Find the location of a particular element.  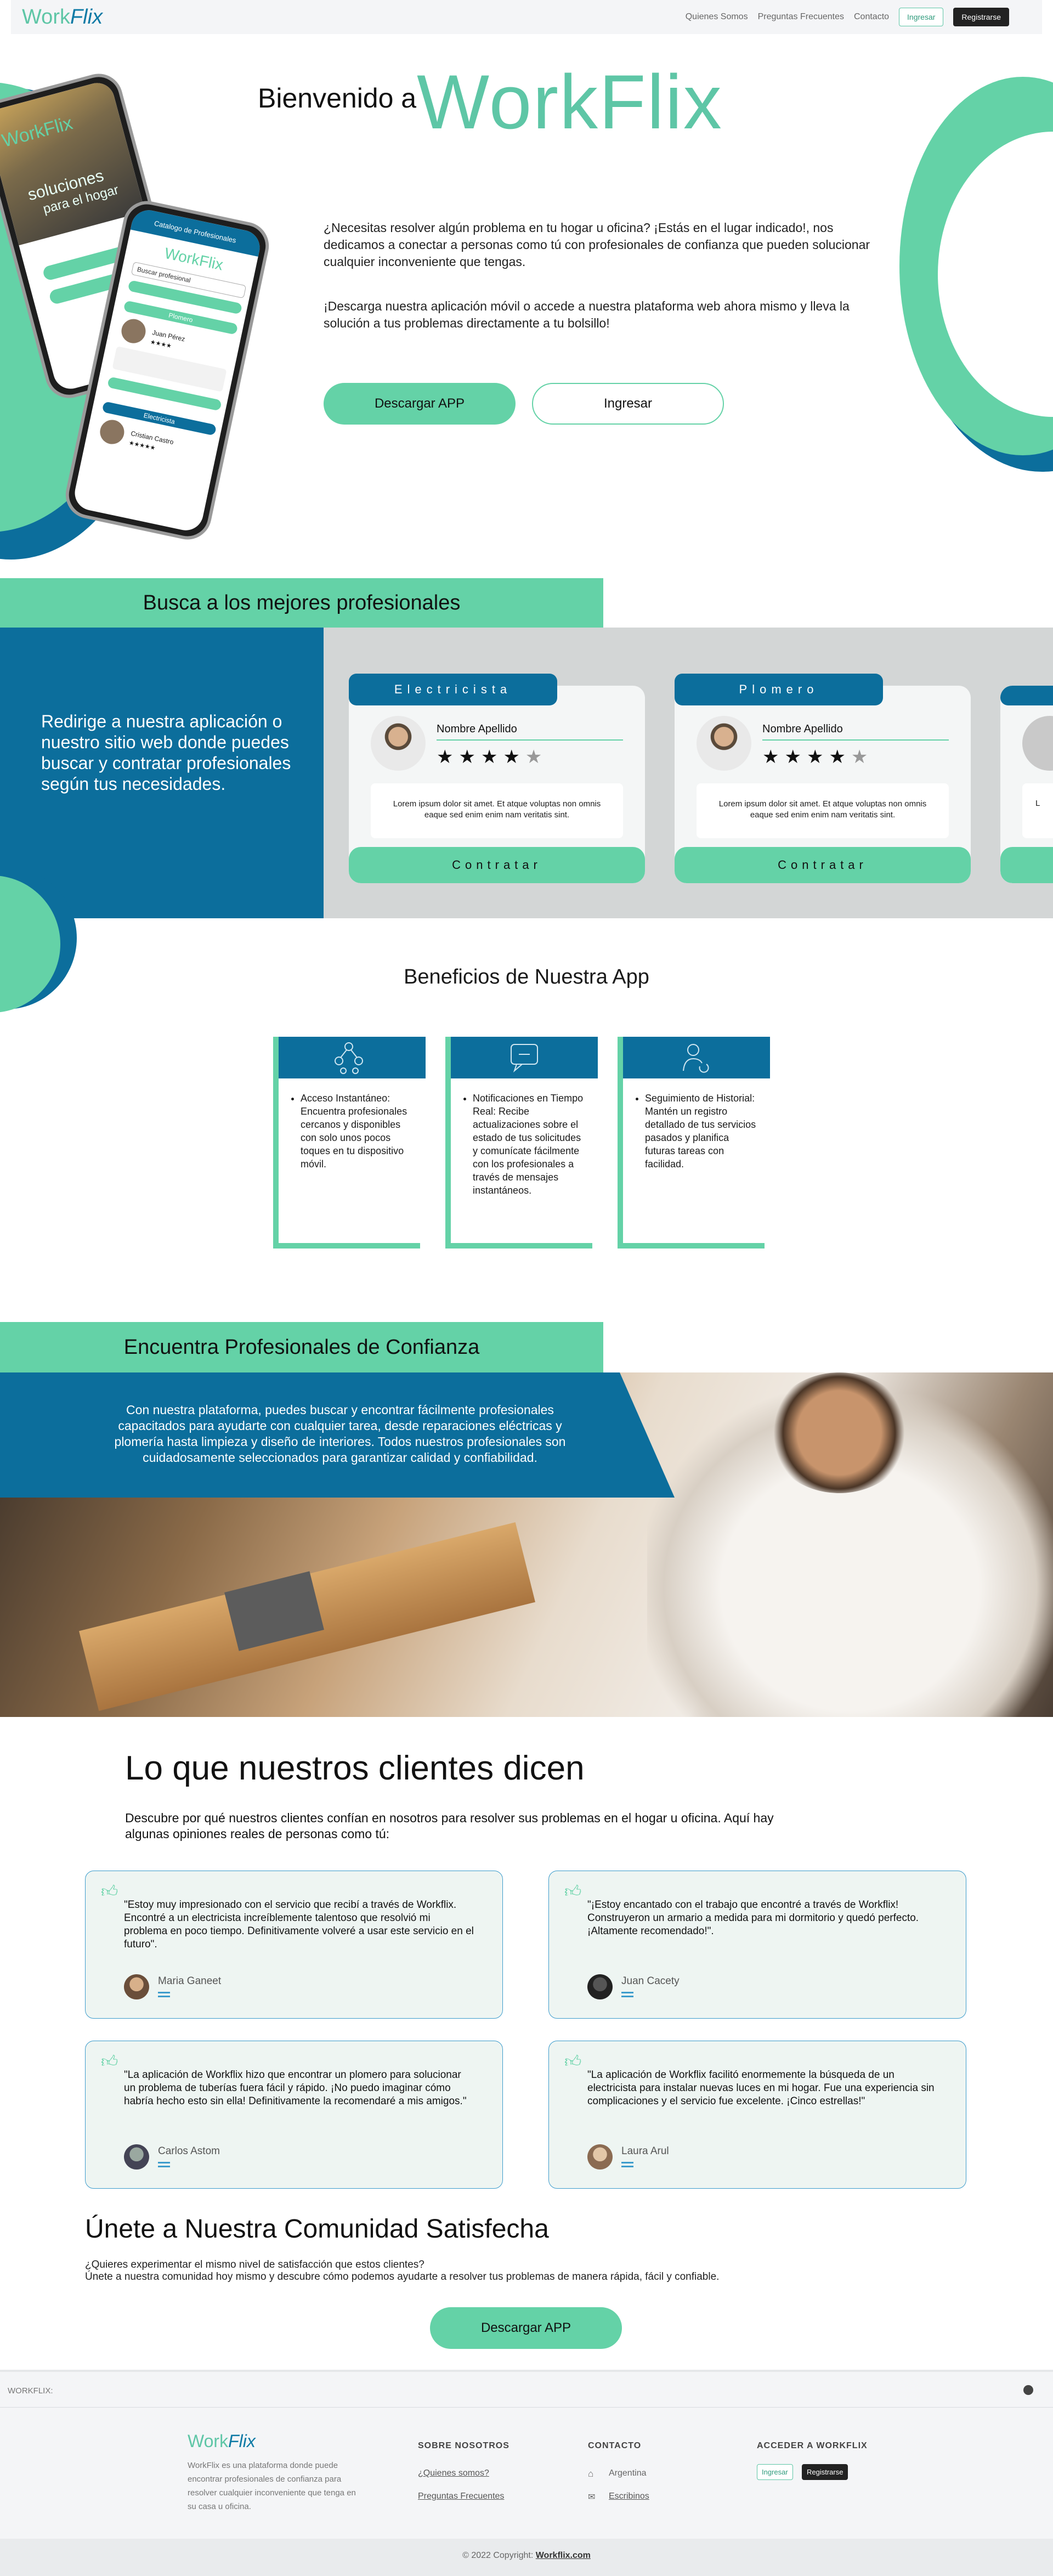

card-partial-button is located at coordinates (1026, 865).